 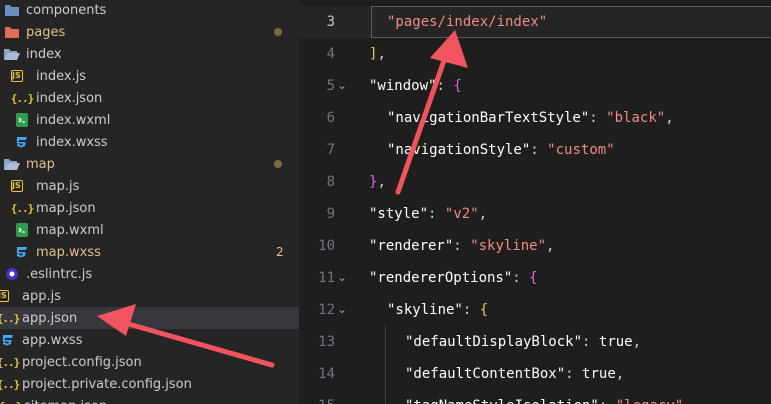 What do you see at coordinates (12, 10) in the screenshot?
I see `folder-icon` at bounding box center [12, 10].